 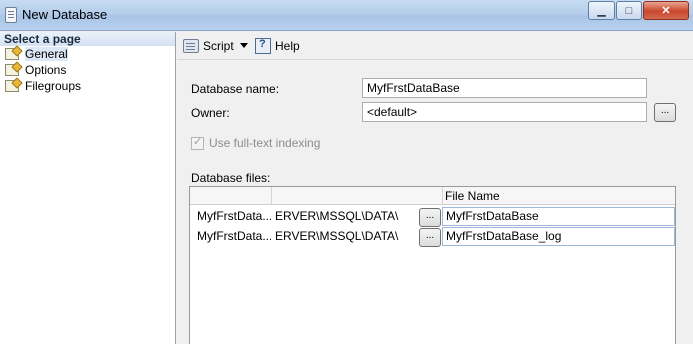 I want to click on grid-header: File Name, so click(x=432, y=196).